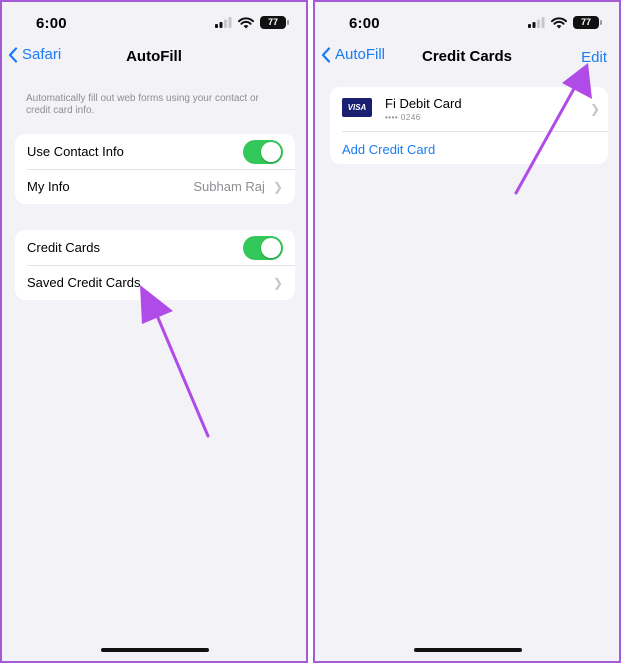 Image resolution: width=621 pixels, height=663 pixels. I want to click on back-button: Safari, so click(34, 54).